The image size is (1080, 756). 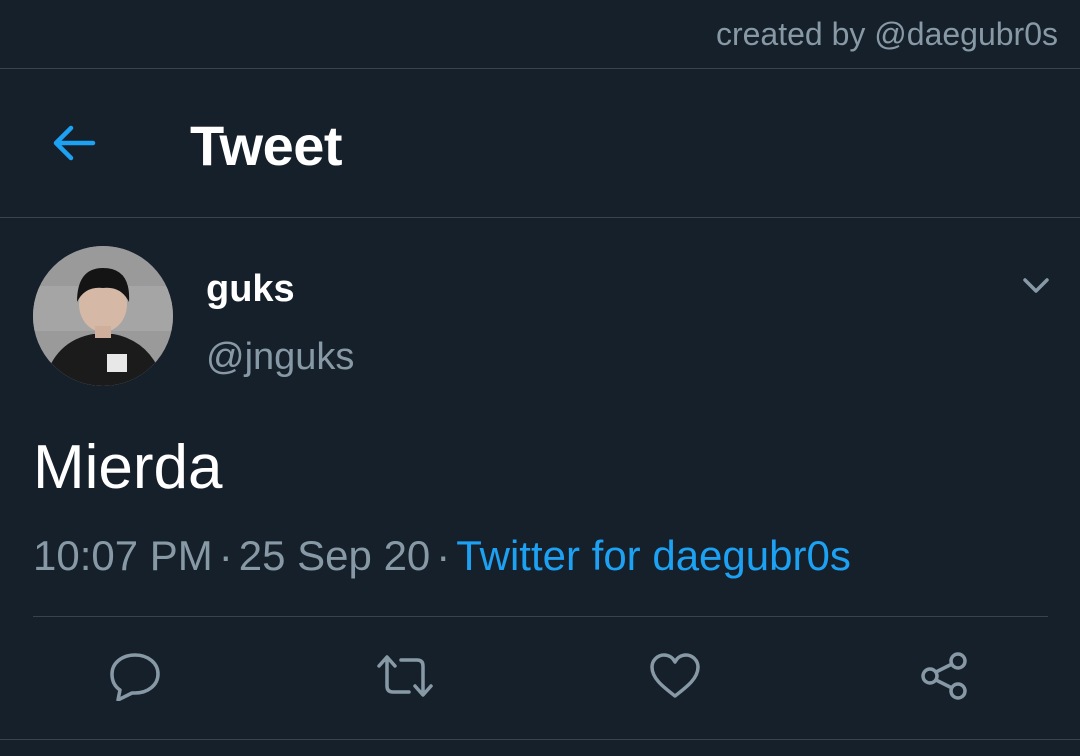 I want to click on tweet-source-link: Twitter for daegubr0s, so click(x=653, y=555).